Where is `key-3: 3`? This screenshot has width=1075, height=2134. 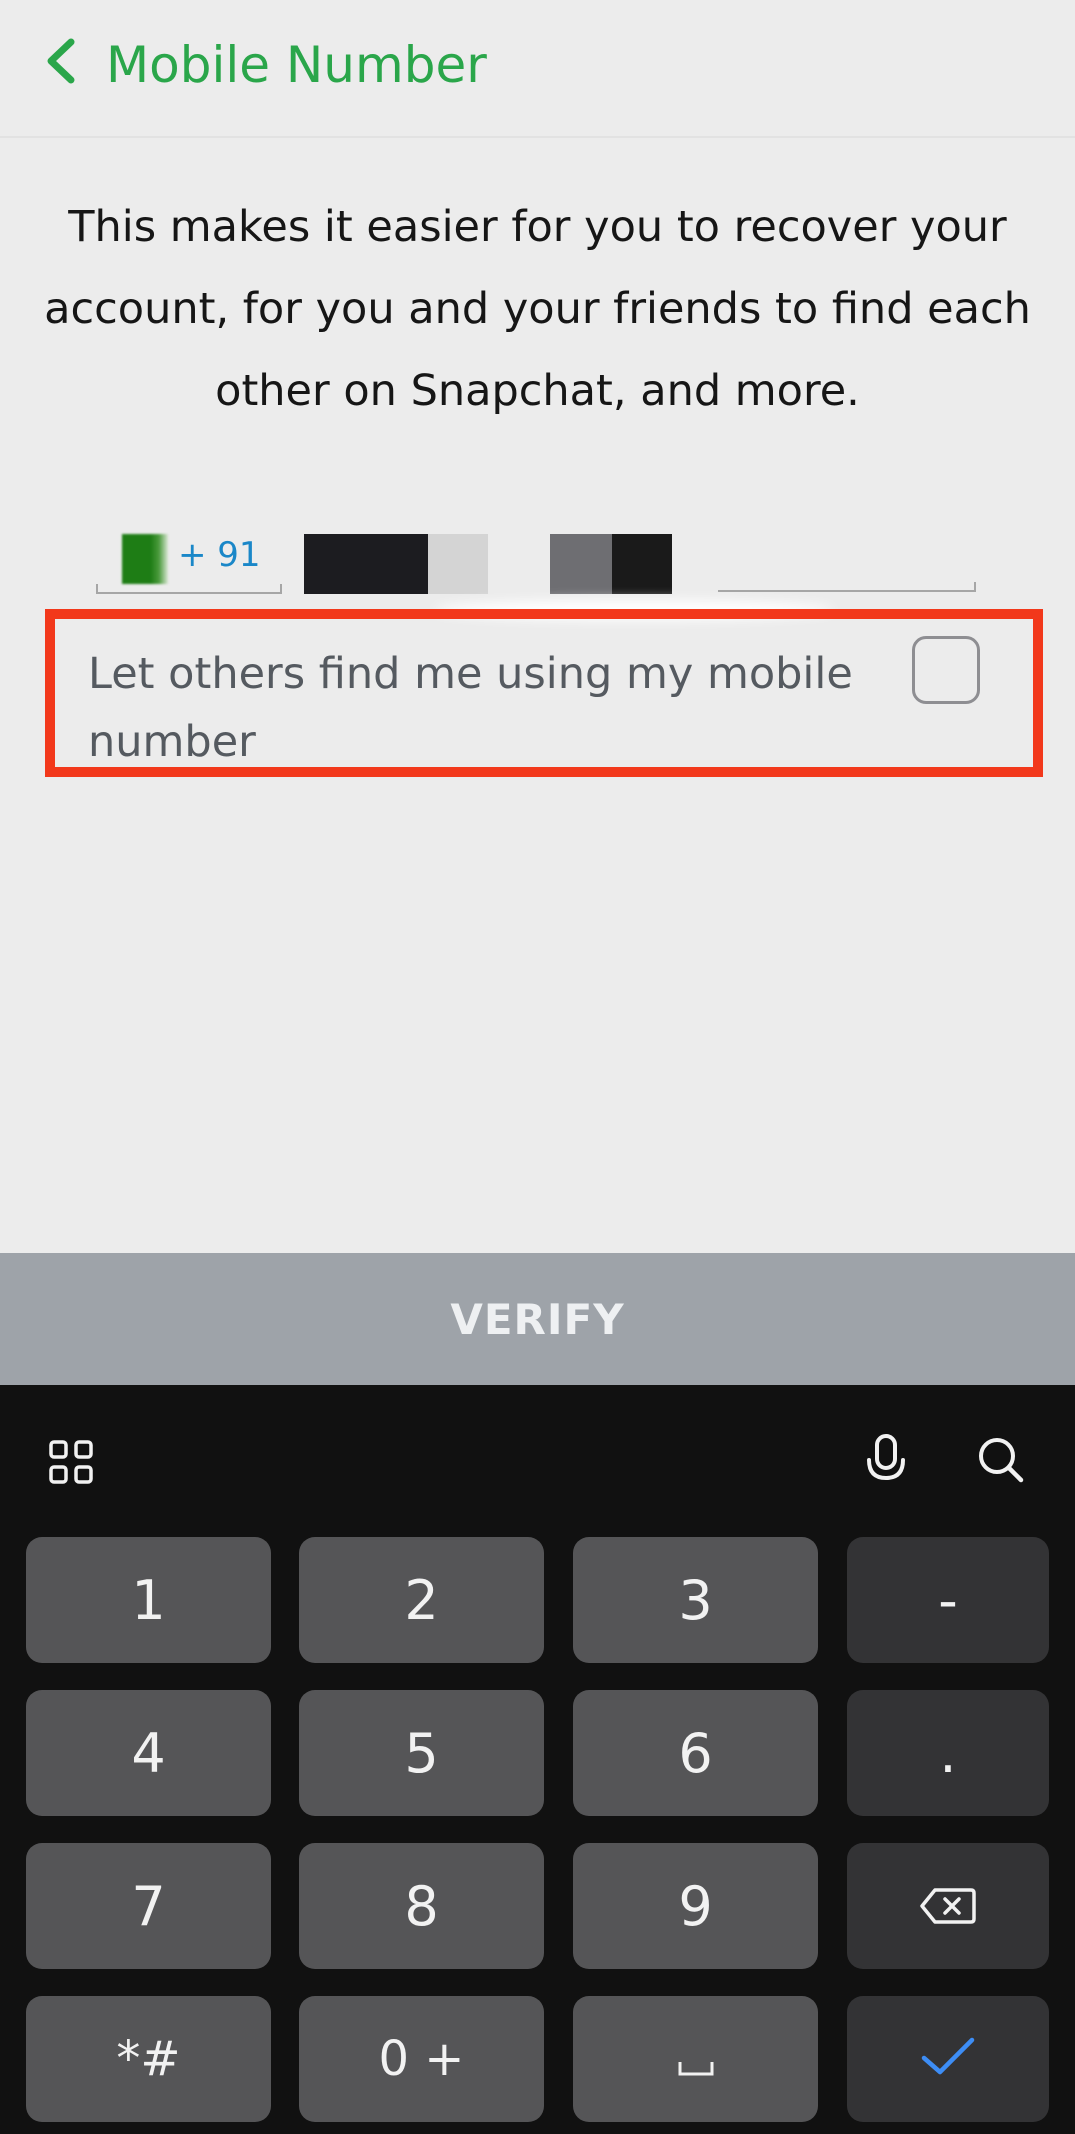 key-3: 3 is located at coordinates (695, 1600).